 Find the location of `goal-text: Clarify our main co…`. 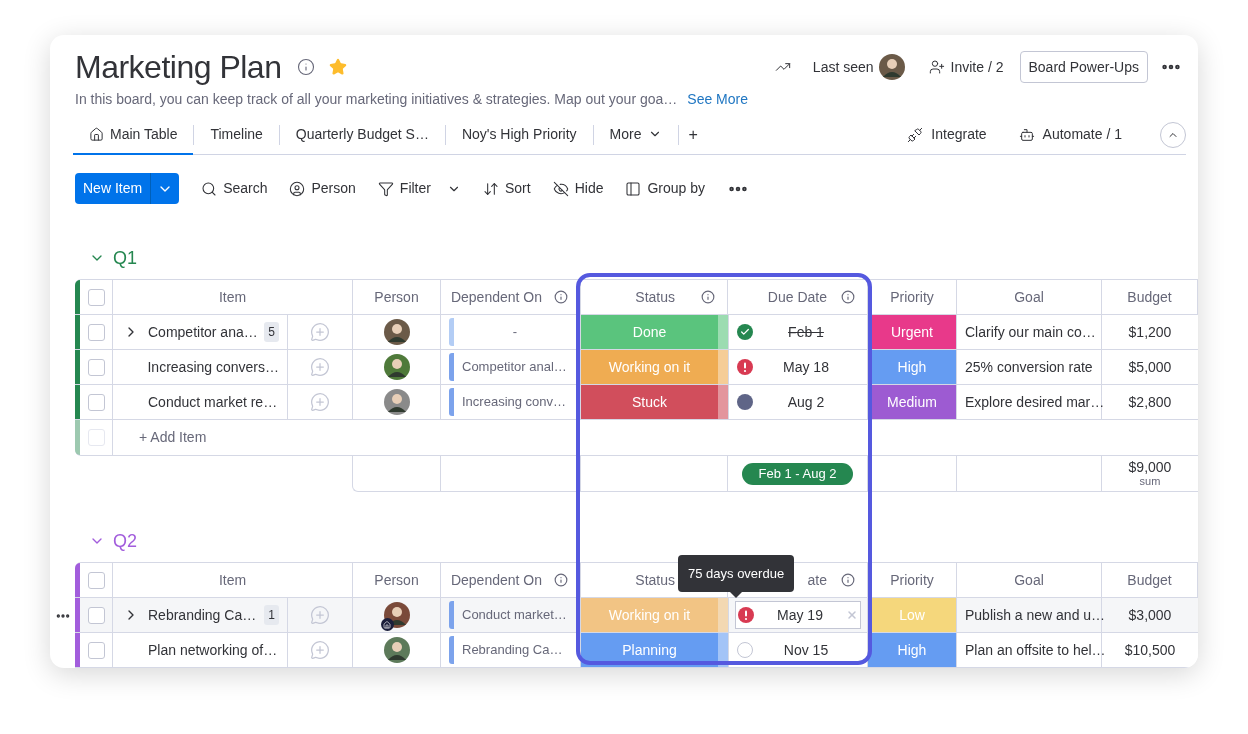

goal-text: Clarify our main co… is located at coordinates (1030, 332).